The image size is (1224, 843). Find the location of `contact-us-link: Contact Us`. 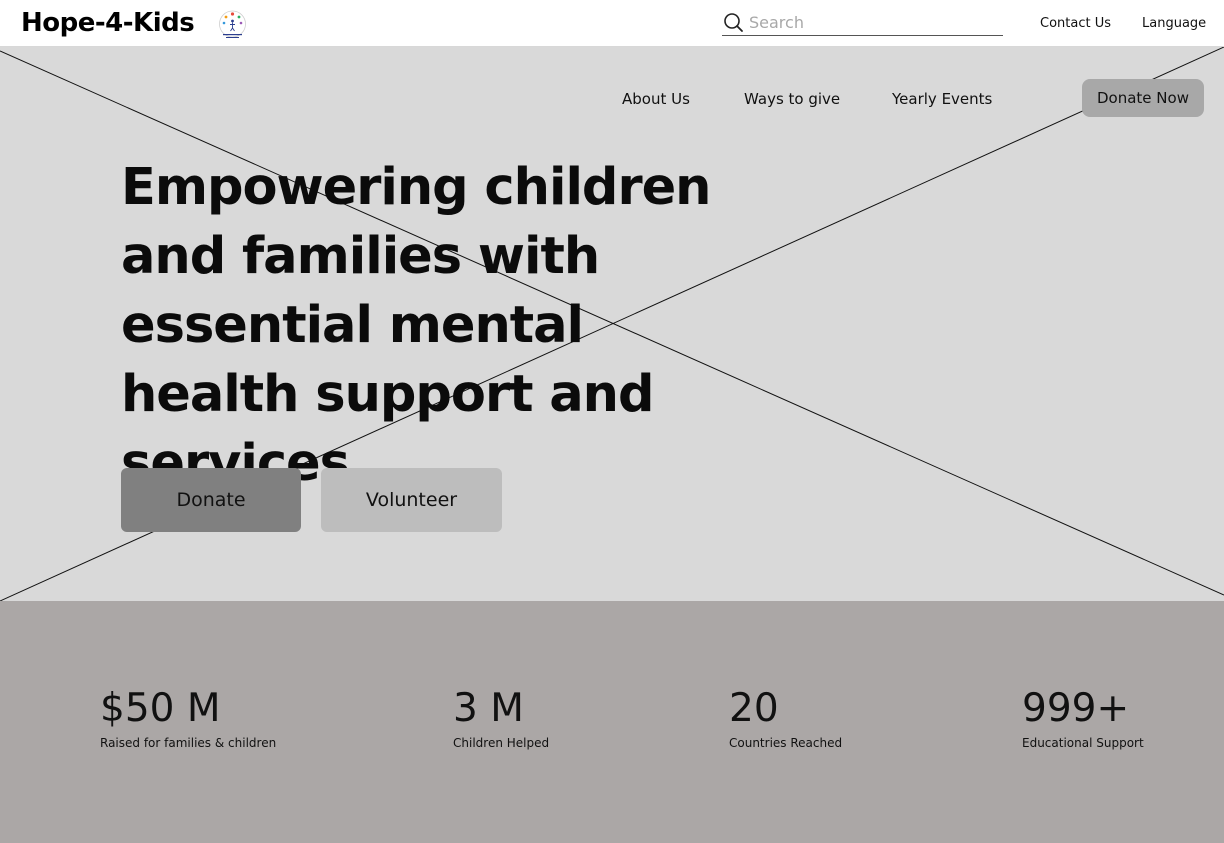

contact-us-link: Contact Us is located at coordinates (1075, 23).